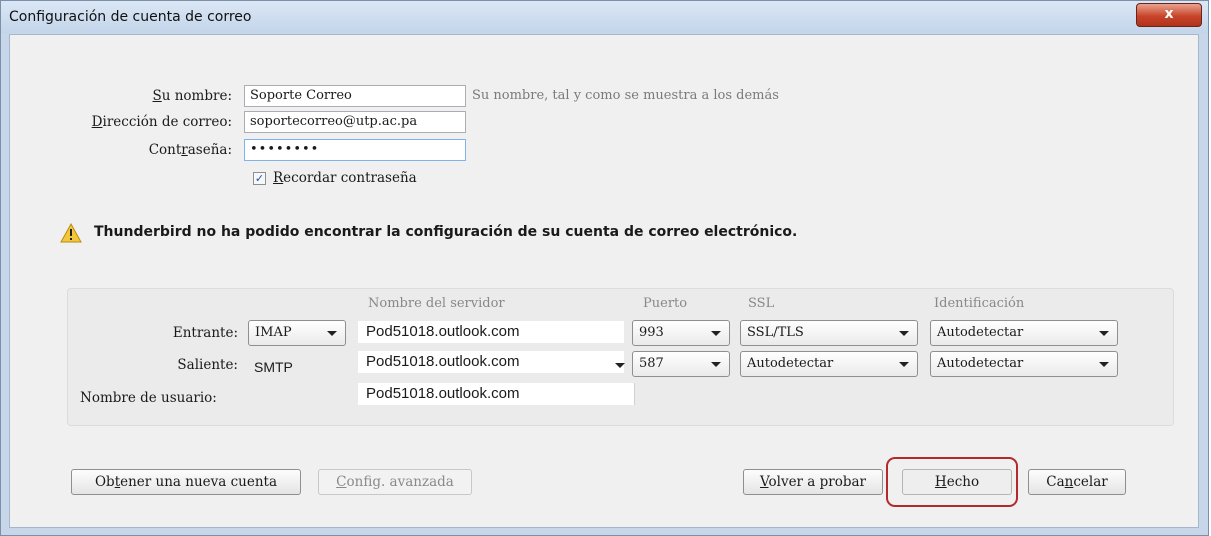  What do you see at coordinates (345, 178) in the screenshot?
I see `remember-label: Recordar contraseña` at bounding box center [345, 178].